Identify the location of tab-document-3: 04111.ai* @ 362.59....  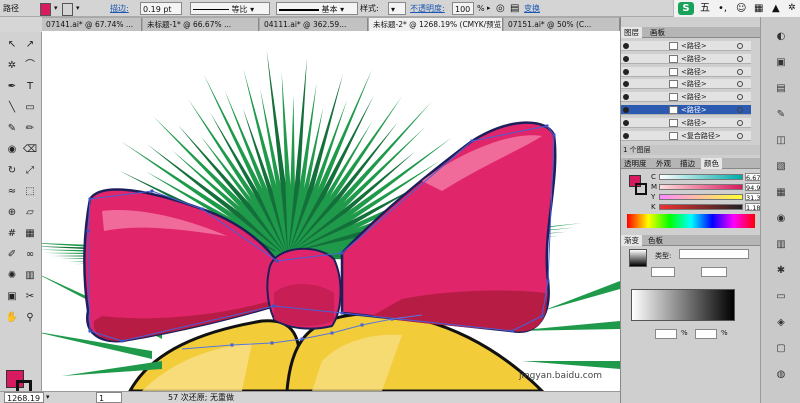
(314, 24).